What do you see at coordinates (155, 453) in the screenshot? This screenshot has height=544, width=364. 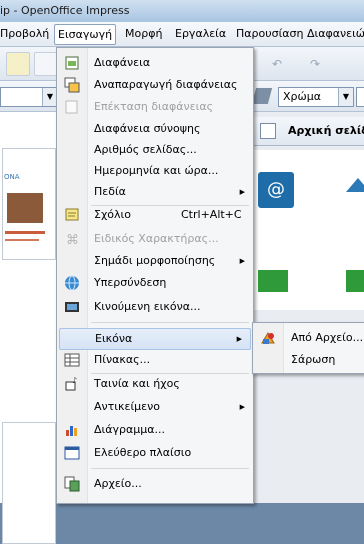 I see `menu-item-floating-frame: Ελεύθερο πλαίσιο` at bounding box center [155, 453].